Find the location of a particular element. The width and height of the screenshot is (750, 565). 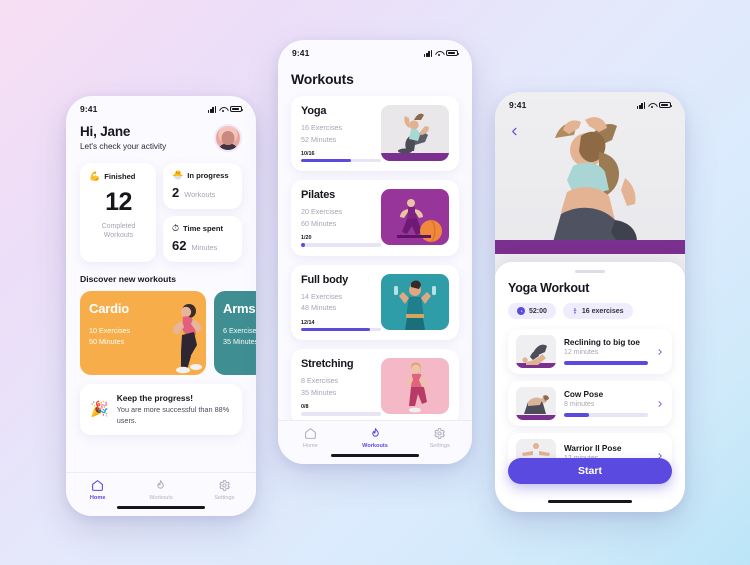

back-button is located at coordinates (514, 131).